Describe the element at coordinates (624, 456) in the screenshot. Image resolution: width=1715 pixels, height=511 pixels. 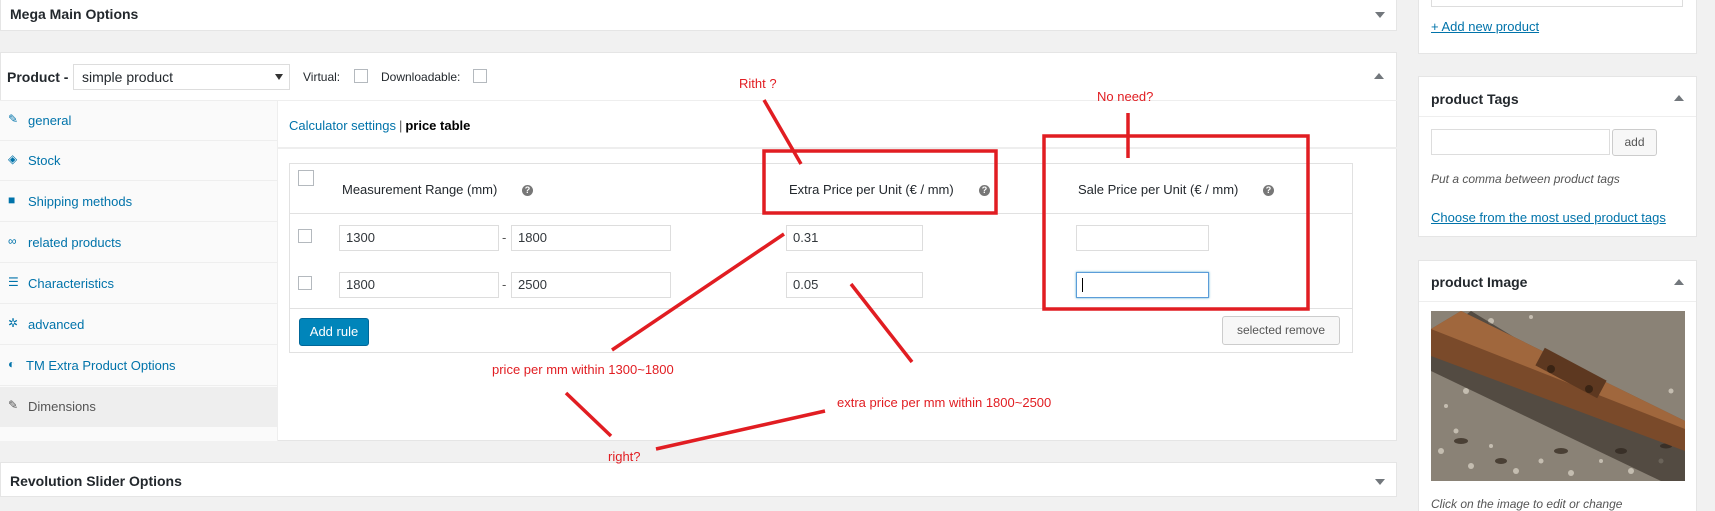
I see `annotation-right: right?` at that location.